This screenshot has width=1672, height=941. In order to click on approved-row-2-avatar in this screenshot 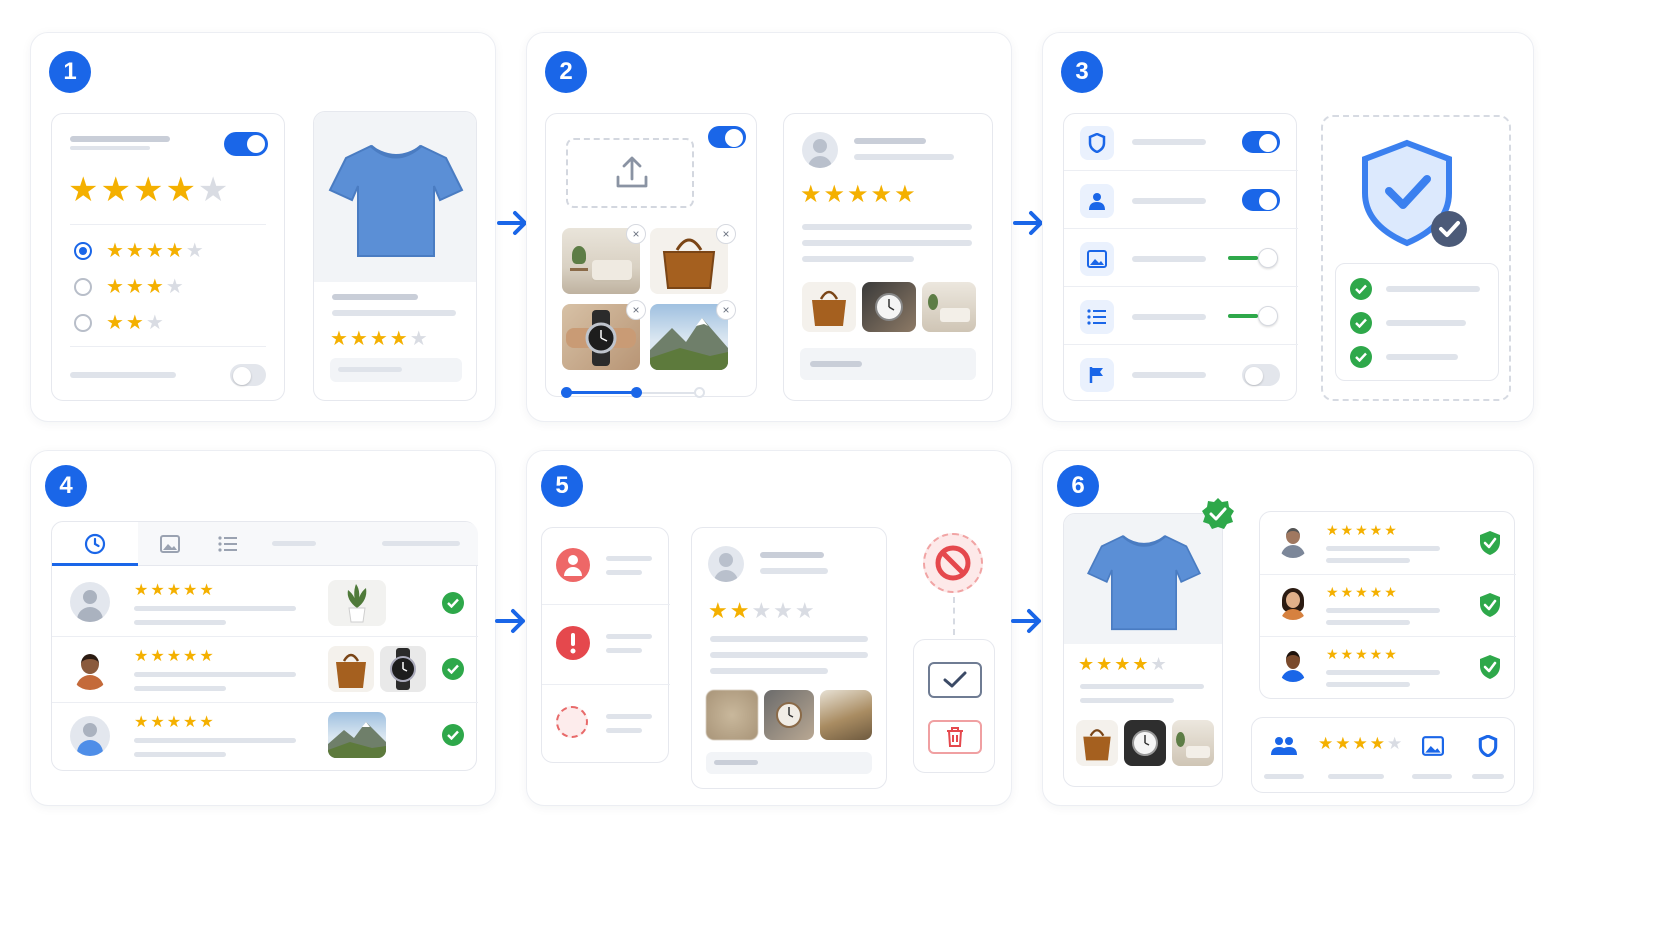, I will do `click(1293, 603)`.